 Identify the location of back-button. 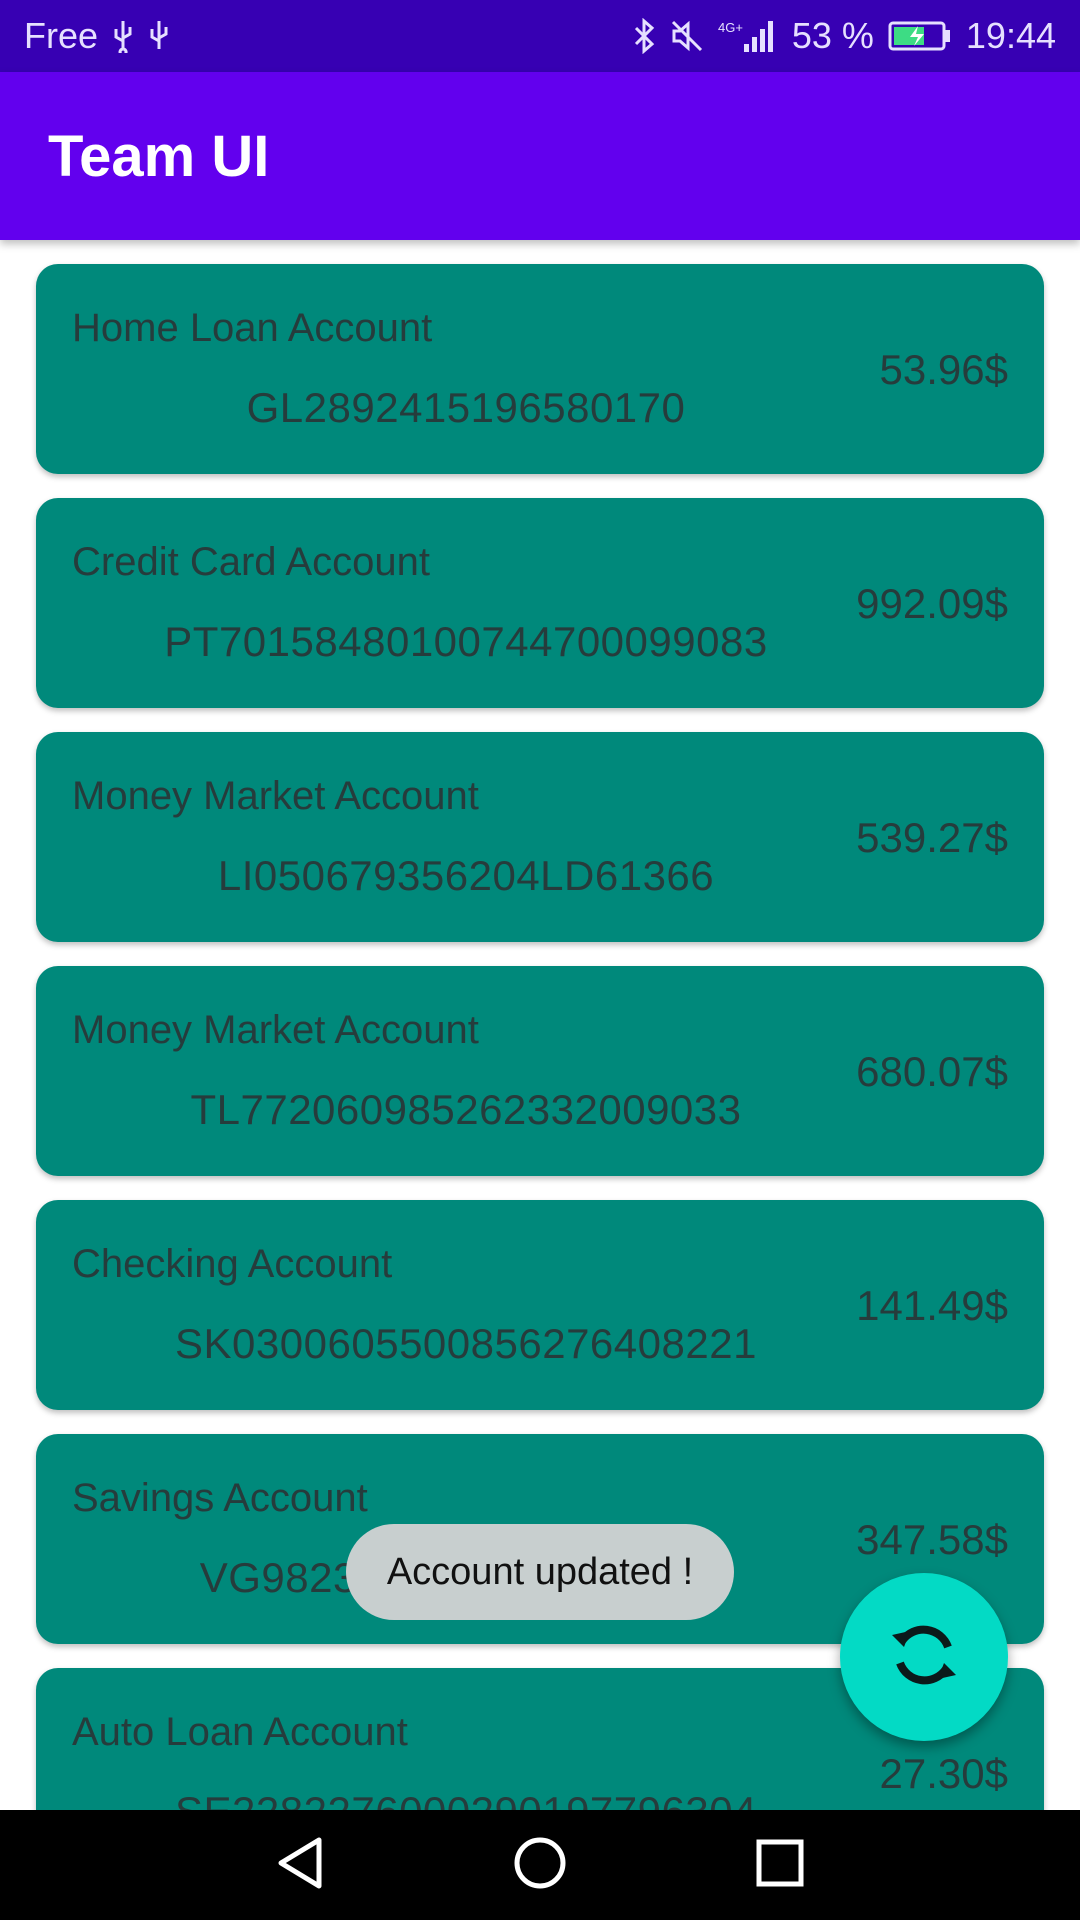
(300, 1865).